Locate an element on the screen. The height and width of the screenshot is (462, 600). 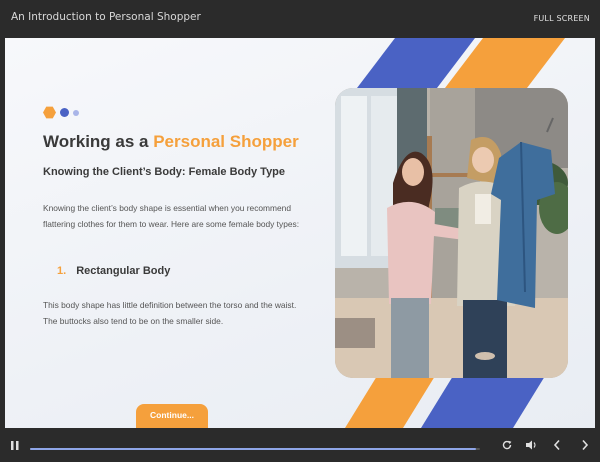
hexagon-icon is located at coordinates (49, 112).